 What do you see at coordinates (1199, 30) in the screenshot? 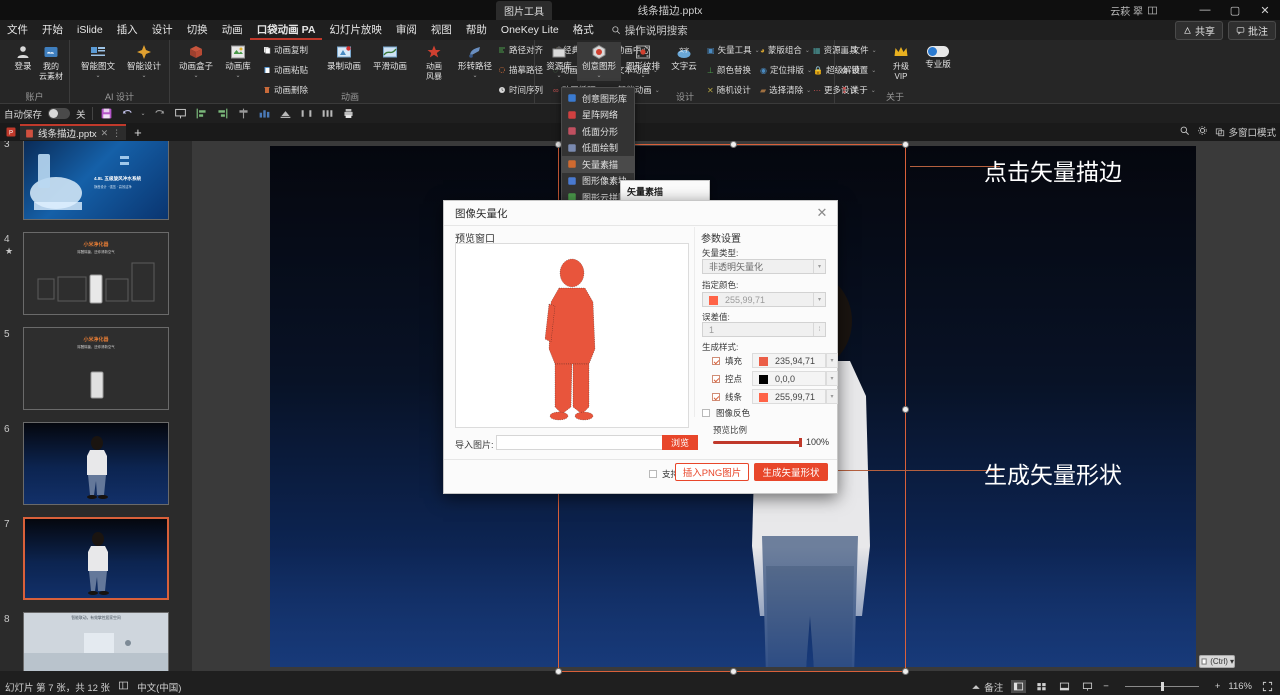
I see `share-button: 共享` at bounding box center [1199, 30].